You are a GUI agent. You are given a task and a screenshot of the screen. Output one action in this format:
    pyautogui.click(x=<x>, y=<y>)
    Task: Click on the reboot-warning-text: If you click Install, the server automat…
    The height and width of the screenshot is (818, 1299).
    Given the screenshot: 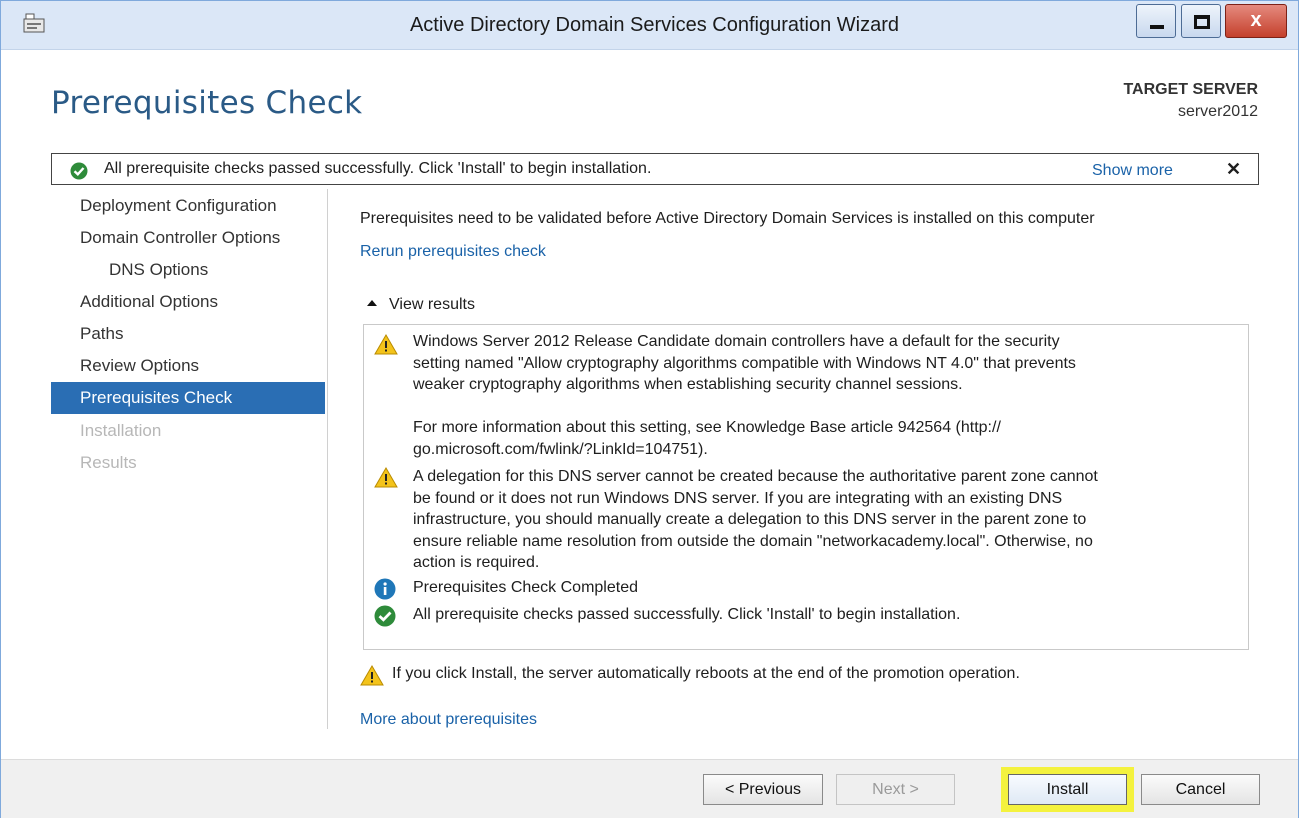 What is the action you would take?
    pyautogui.click(x=706, y=673)
    